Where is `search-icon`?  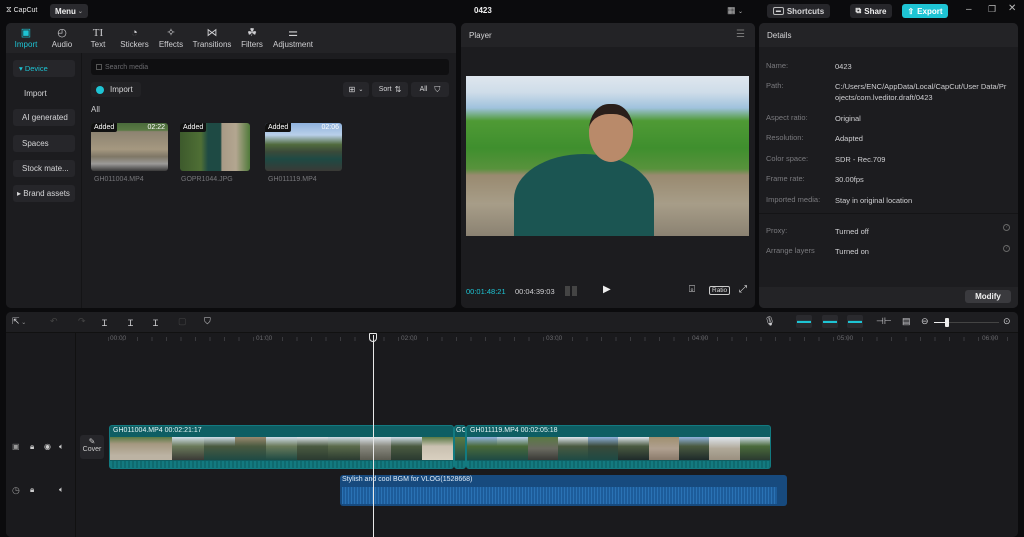 search-icon is located at coordinates (99, 67).